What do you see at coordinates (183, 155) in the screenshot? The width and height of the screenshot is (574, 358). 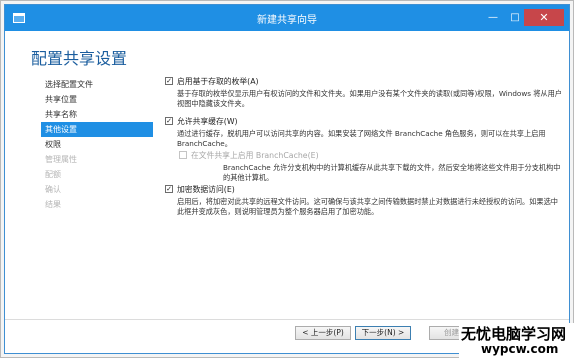 I see `branchcache-checkbox` at bounding box center [183, 155].